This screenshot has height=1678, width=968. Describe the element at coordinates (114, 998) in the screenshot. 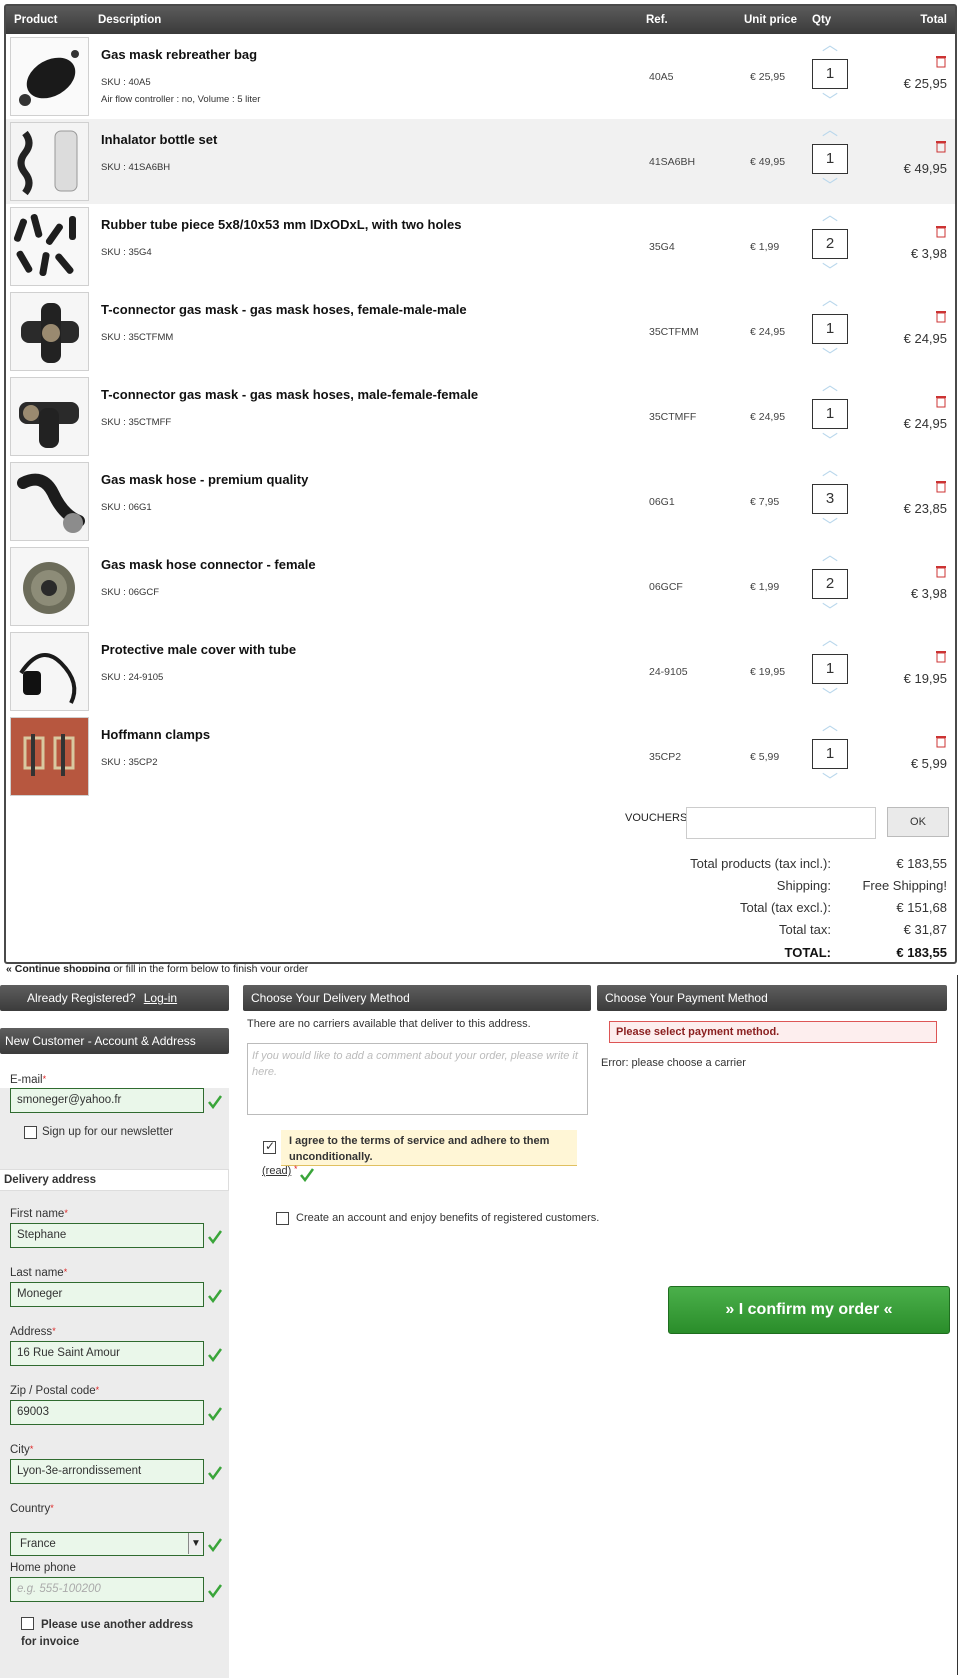

I see `registered-bar: Already Registered? Log-in` at that location.